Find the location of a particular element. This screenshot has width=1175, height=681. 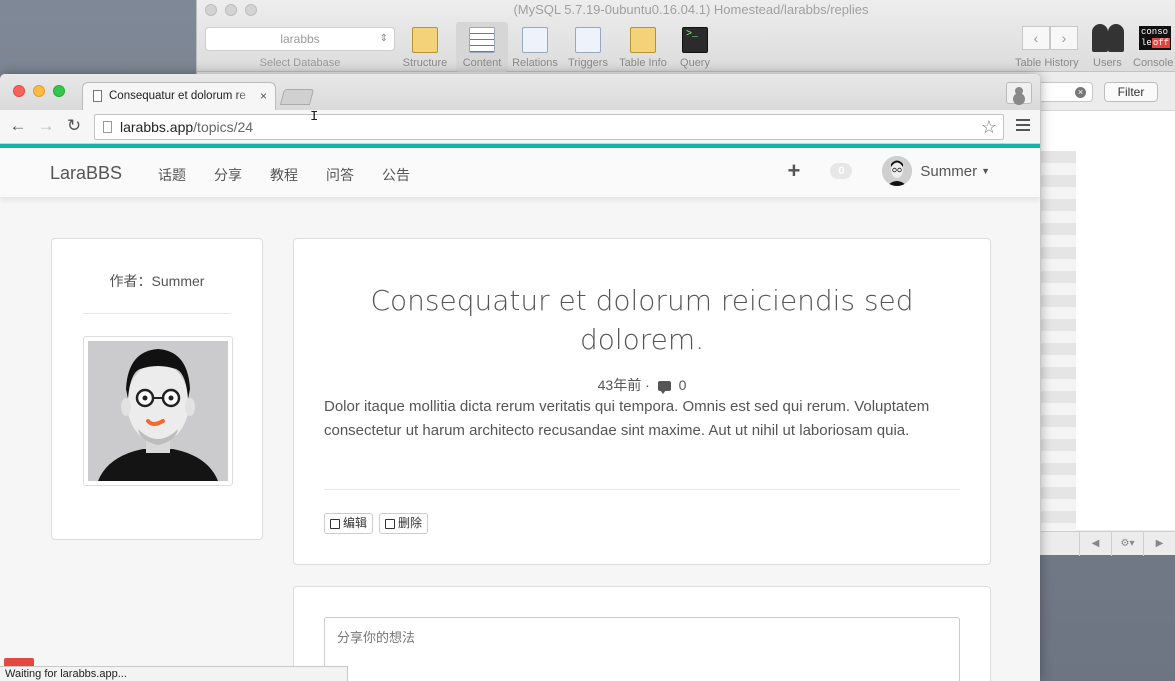

plus-icon: + is located at coordinates (794, 171).